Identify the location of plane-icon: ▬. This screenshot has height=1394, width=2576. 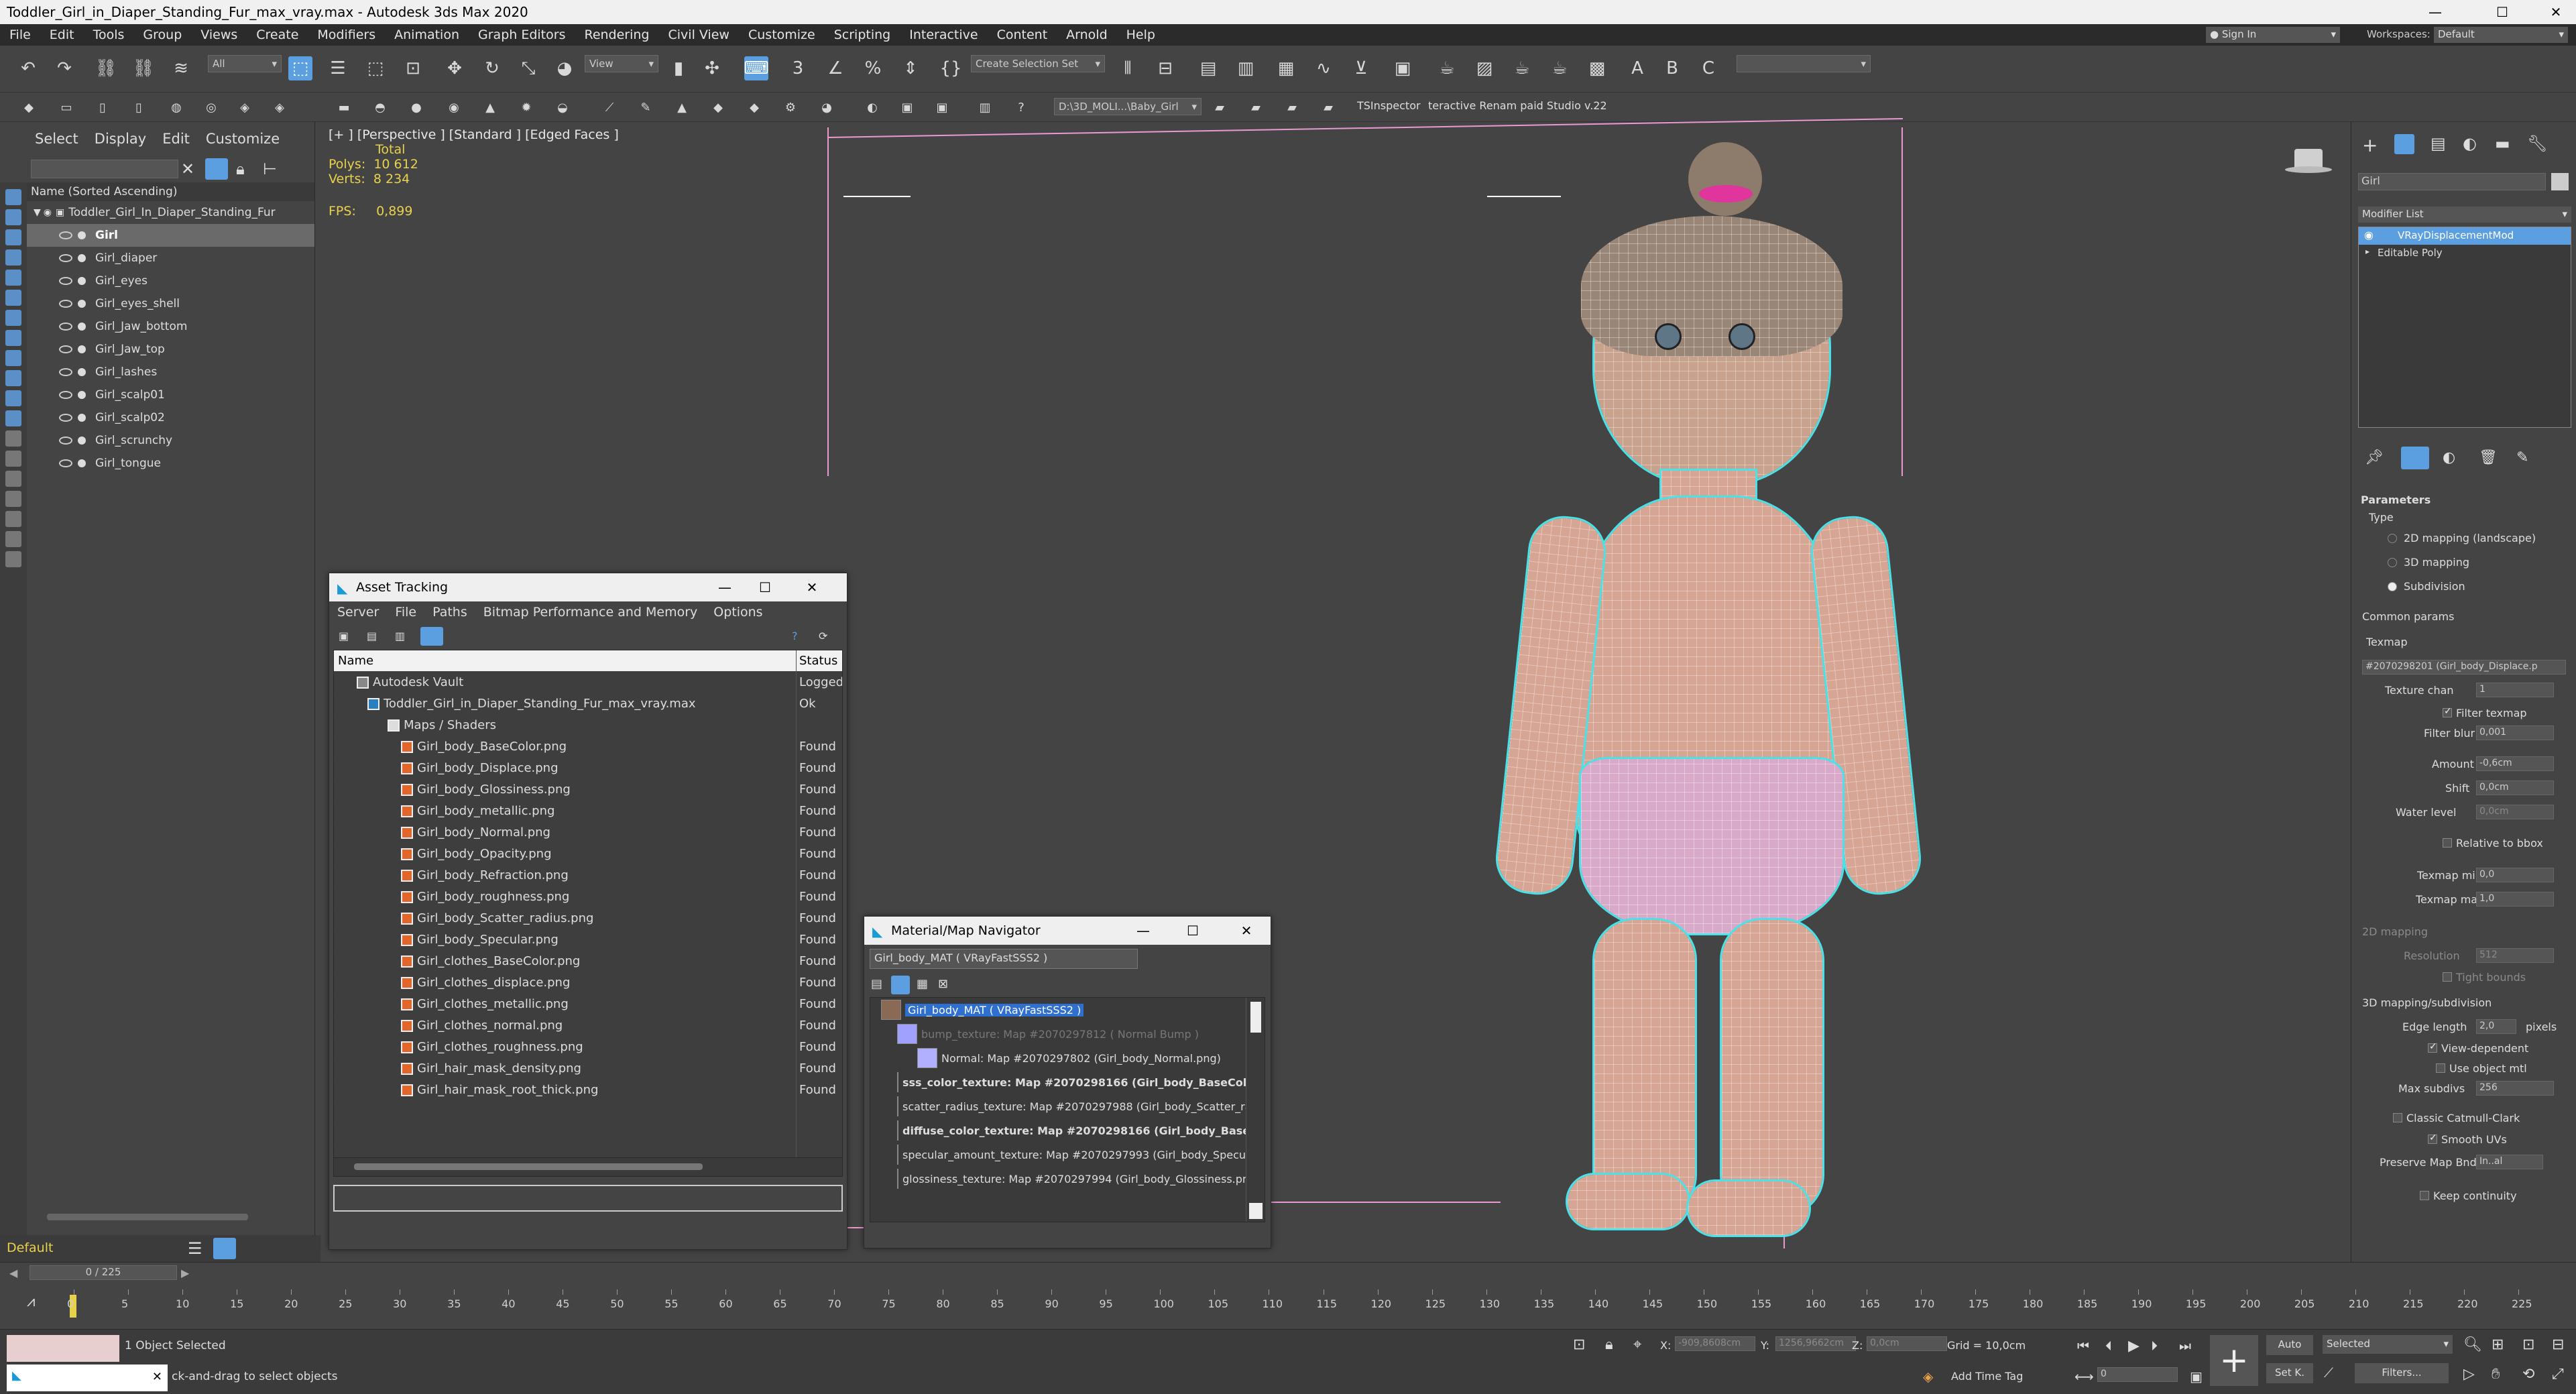
(344, 108).